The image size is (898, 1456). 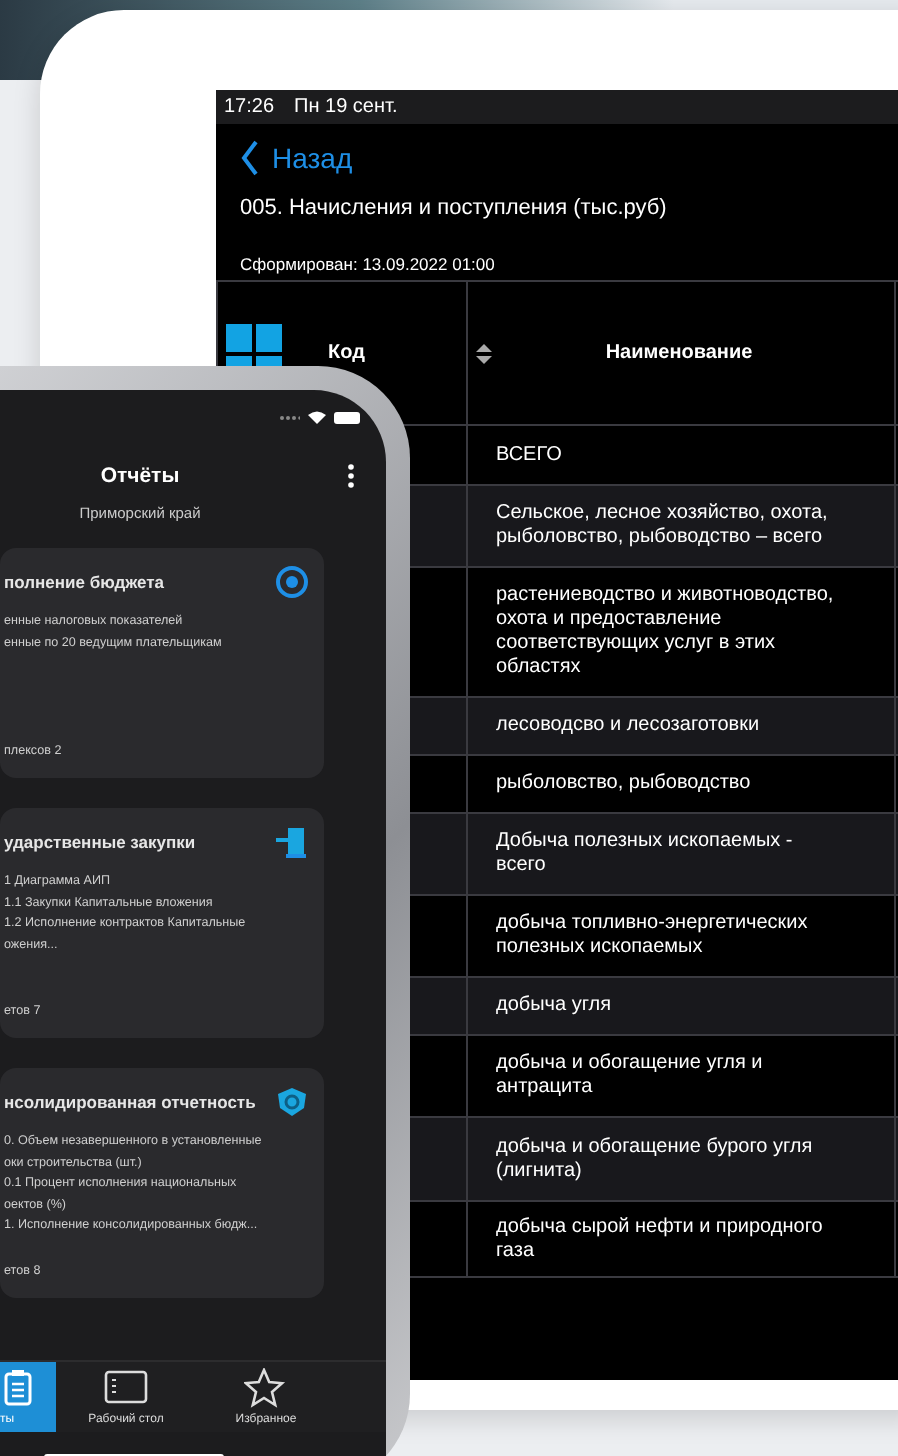 What do you see at coordinates (351, 476) in the screenshot?
I see `more-menu-icon` at bounding box center [351, 476].